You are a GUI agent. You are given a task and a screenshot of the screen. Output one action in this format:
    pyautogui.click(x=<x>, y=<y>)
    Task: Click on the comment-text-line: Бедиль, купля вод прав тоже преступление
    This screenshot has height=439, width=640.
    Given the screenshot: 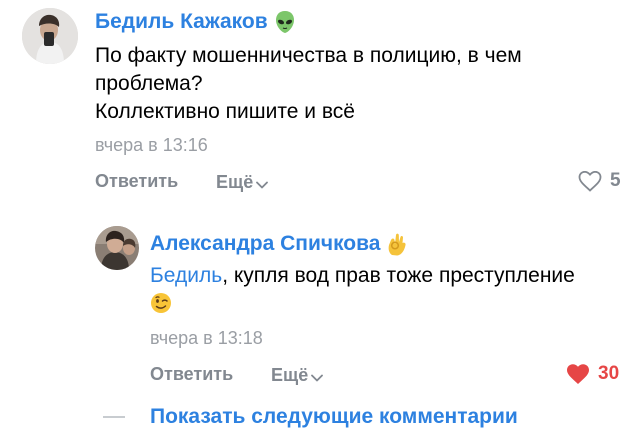 What is the action you would take?
    pyautogui.click(x=362, y=276)
    